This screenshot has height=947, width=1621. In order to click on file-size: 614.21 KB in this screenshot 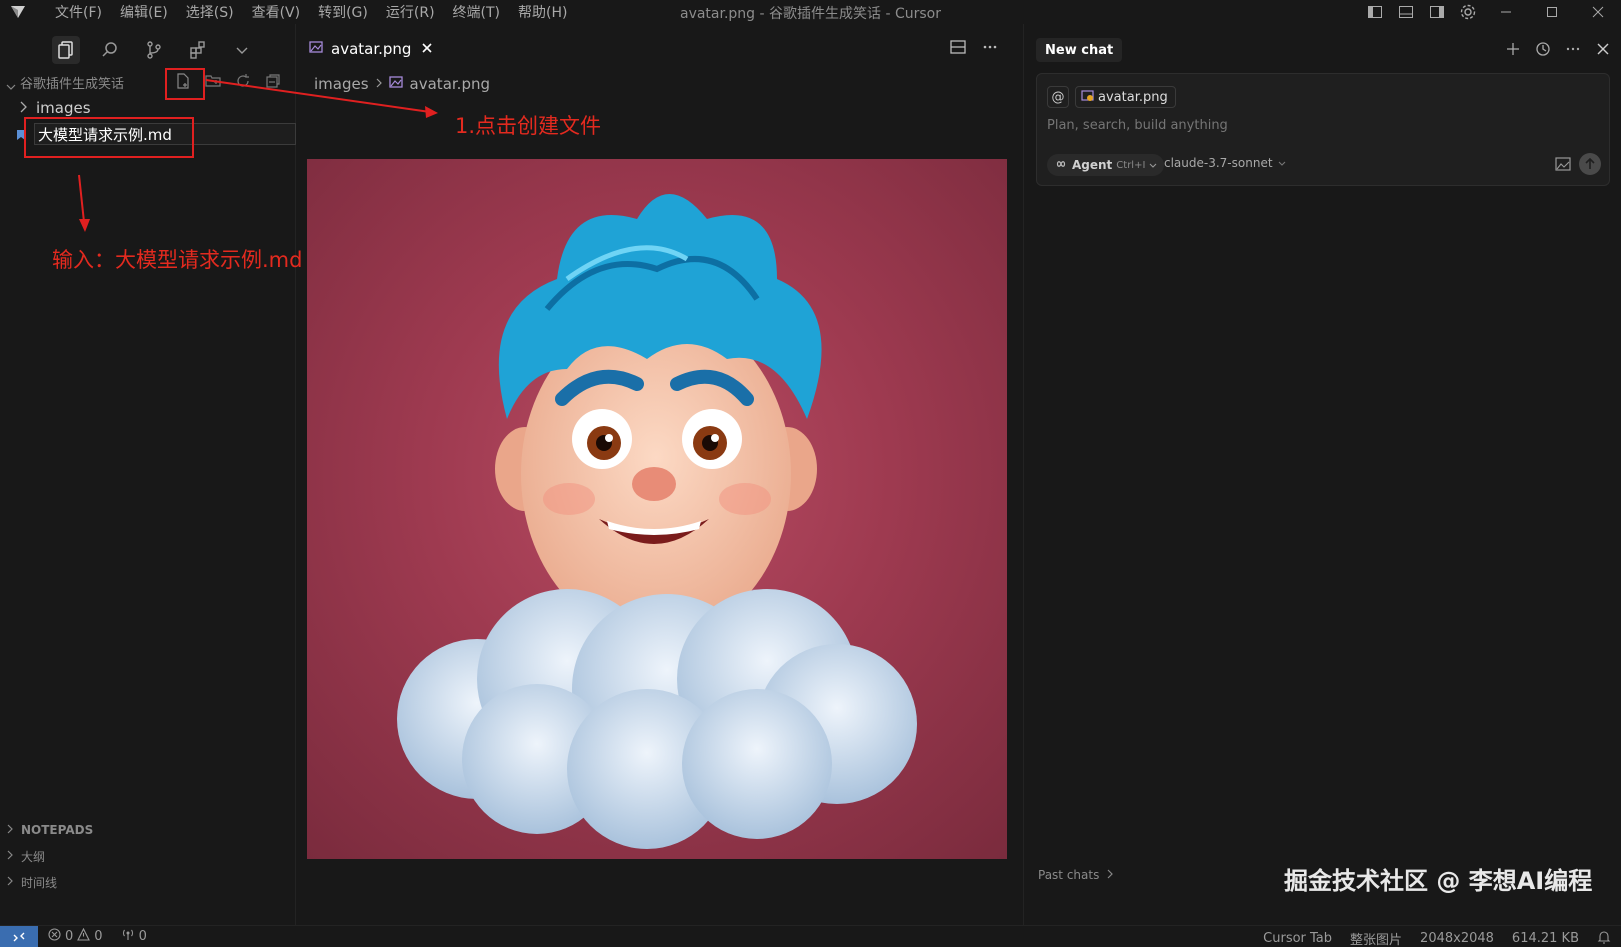, I will do `click(1545, 938)`.